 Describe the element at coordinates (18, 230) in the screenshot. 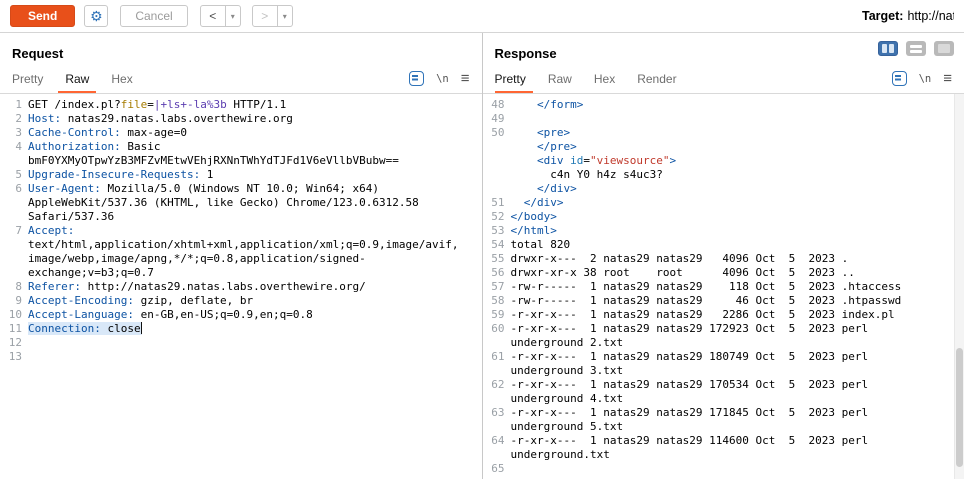

I see `line-number: 7` at that location.